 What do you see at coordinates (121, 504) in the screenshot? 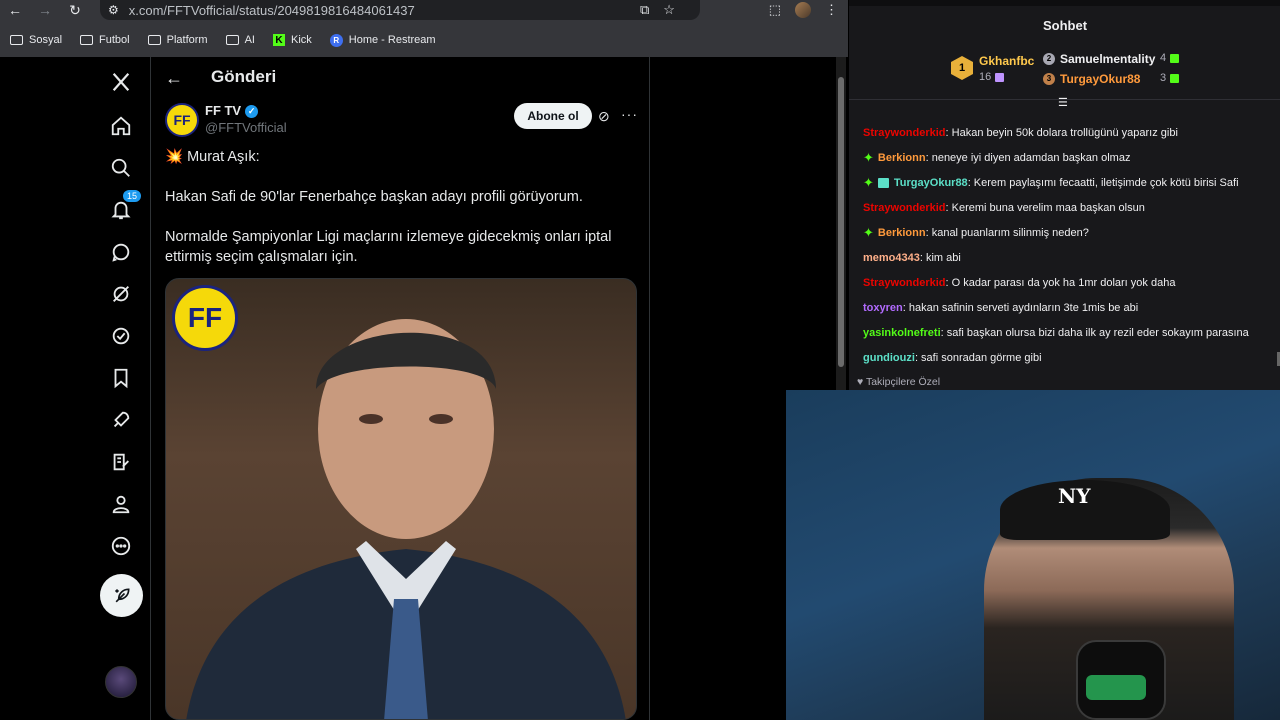
I see `profile-icon` at bounding box center [121, 504].